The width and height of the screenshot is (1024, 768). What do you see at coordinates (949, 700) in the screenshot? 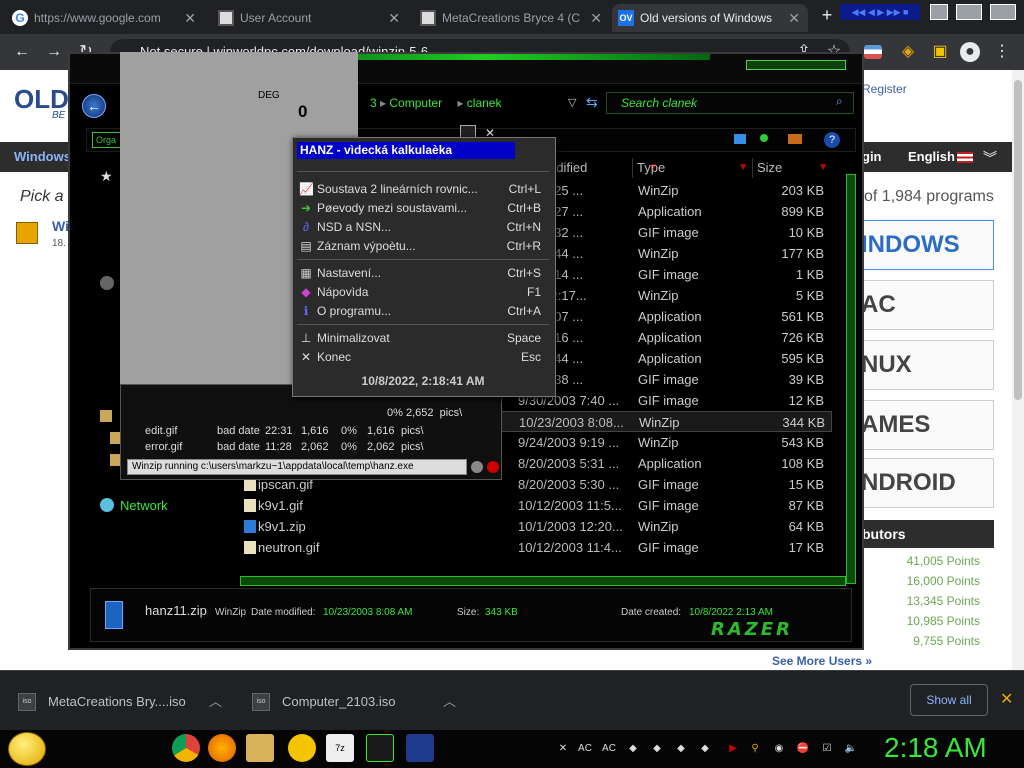
I see `show-all-button: Show all` at bounding box center [949, 700].